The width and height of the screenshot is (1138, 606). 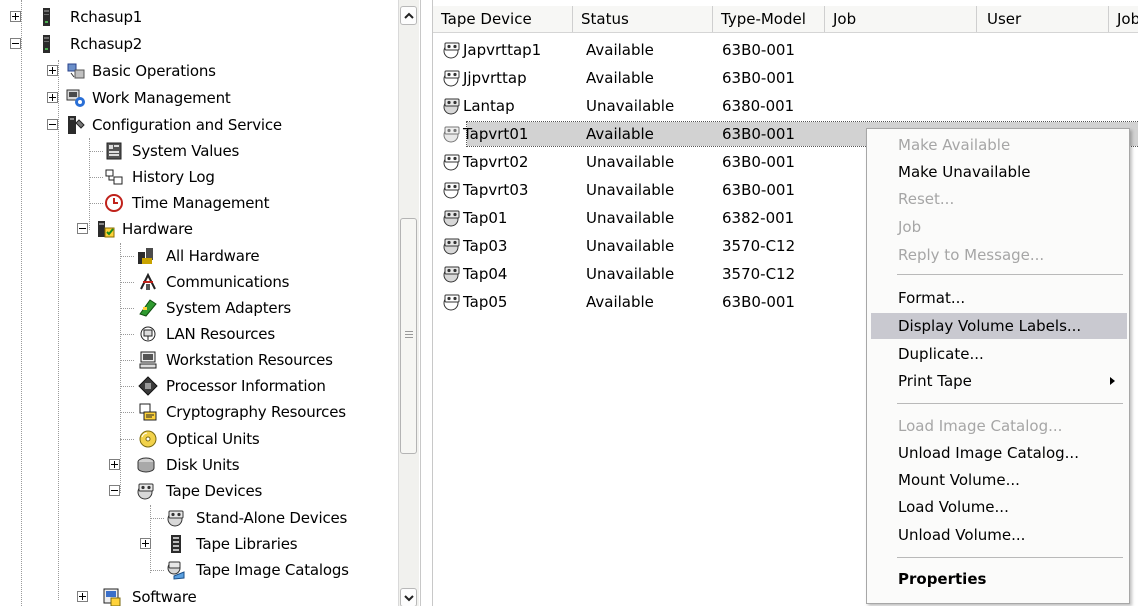 I want to click on tree-item-label: Tape Image Catalogs, so click(x=272, y=570).